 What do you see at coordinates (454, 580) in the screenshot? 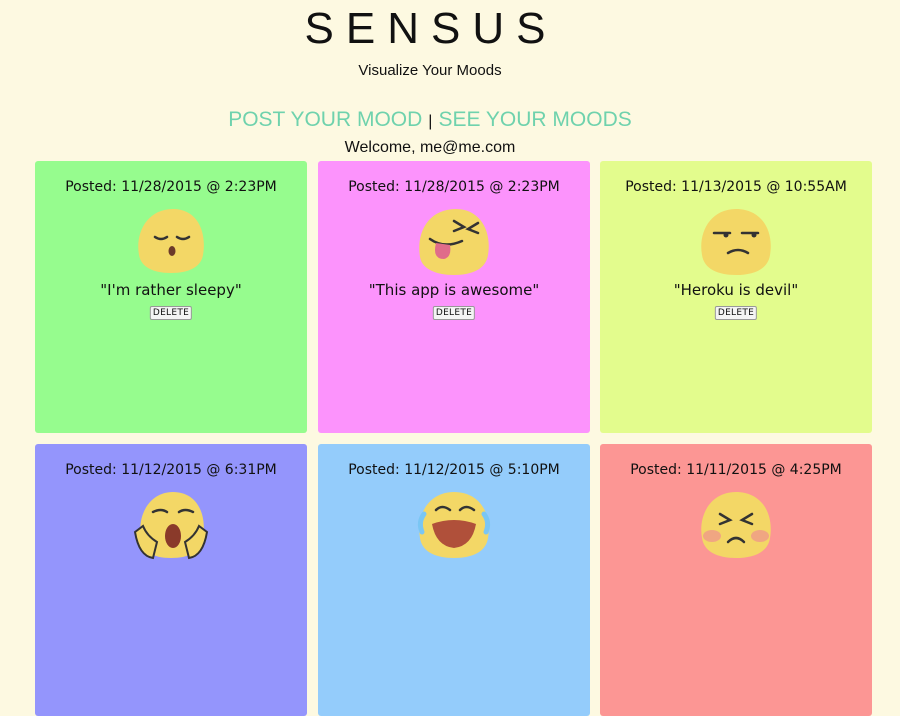
I see `mood-card: Posted: 11/12/2015 @ 5:10PM` at bounding box center [454, 580].